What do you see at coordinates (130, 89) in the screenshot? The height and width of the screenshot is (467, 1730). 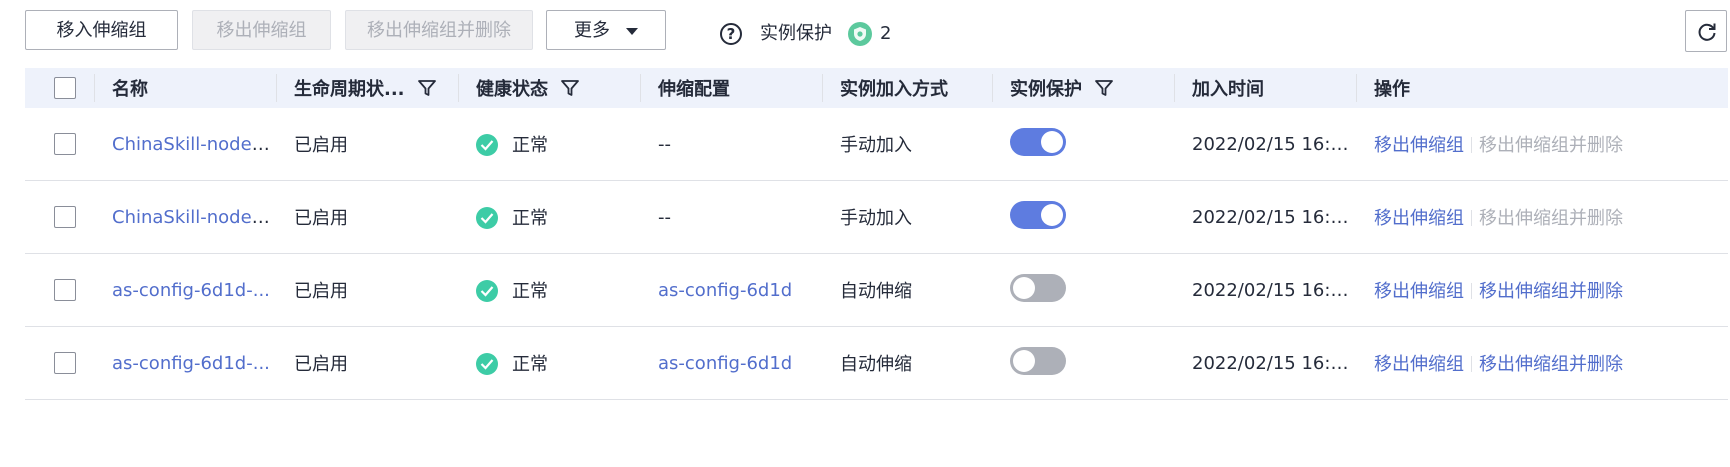 I see `header-name-label: 名称` at bounding box center [130, 89].